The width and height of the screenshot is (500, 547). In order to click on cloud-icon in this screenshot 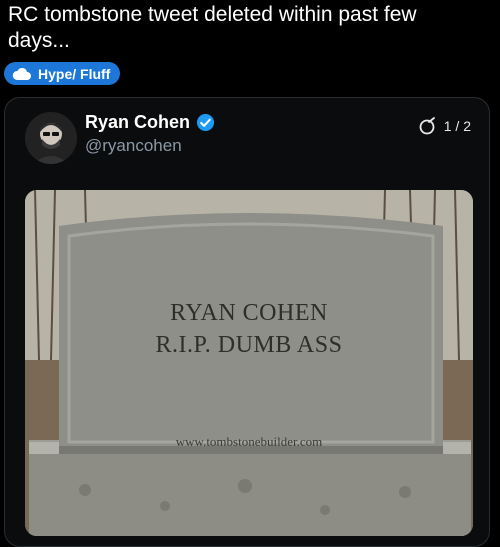, I will do `click(21, 73)`.